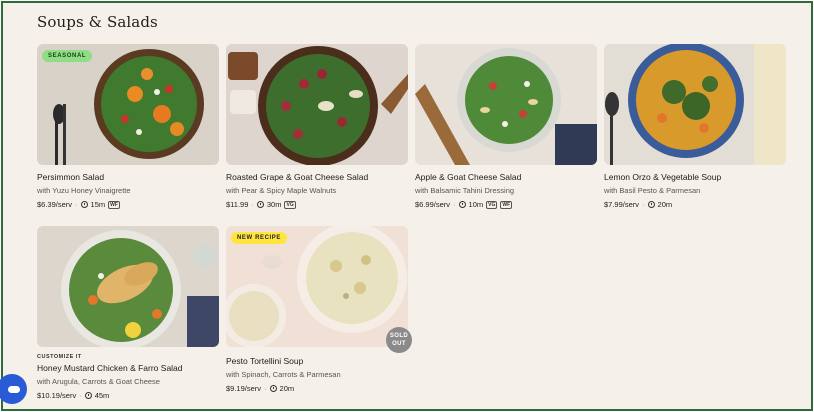 The image size is (814, 412). I want to click on sold-out-line: OUT, so click(399, 344).